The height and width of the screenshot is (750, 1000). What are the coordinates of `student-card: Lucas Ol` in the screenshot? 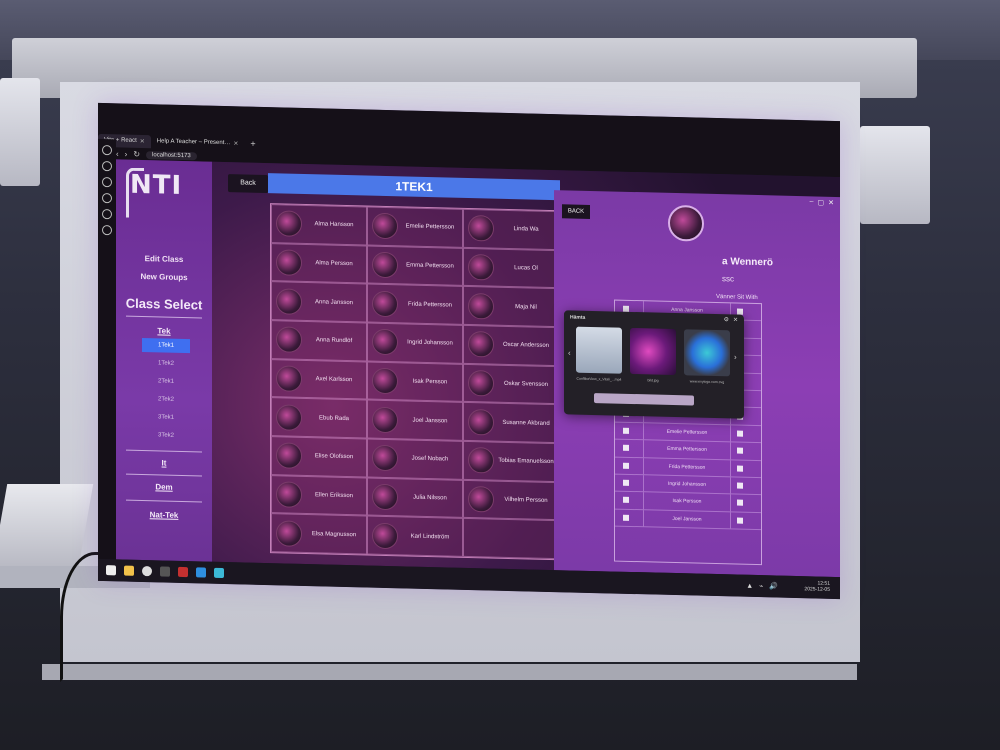 It's located at (511, 268).